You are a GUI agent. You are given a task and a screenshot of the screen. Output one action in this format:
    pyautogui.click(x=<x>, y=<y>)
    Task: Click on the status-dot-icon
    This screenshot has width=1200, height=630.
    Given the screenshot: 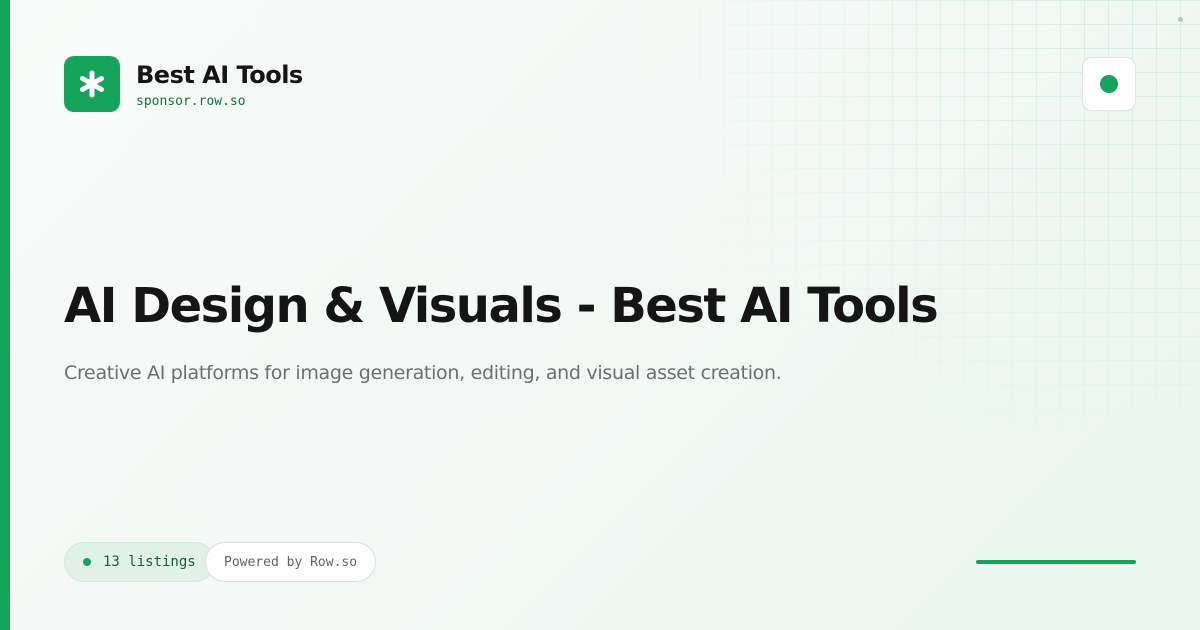 What is the action you would take?
    pyautogui.click(x=1109, y=84)
    